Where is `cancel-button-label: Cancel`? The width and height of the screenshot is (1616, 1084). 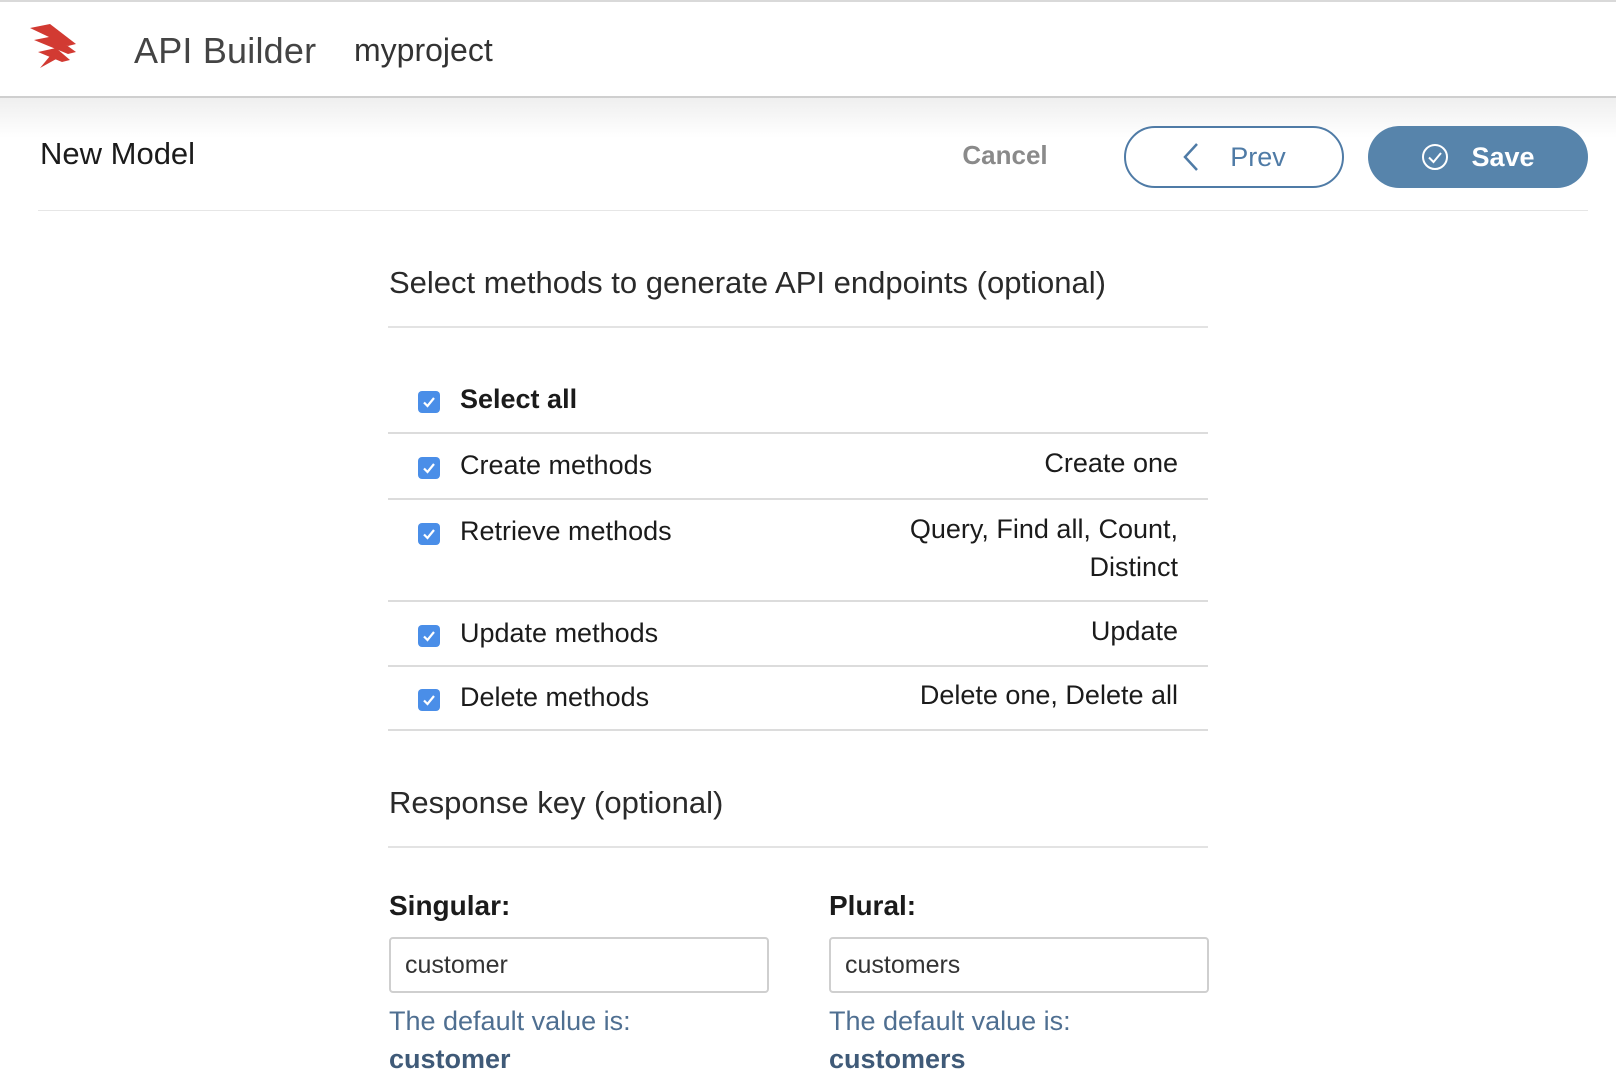
cancel-button-label: Cancel is located at coordinates (1005, 154).